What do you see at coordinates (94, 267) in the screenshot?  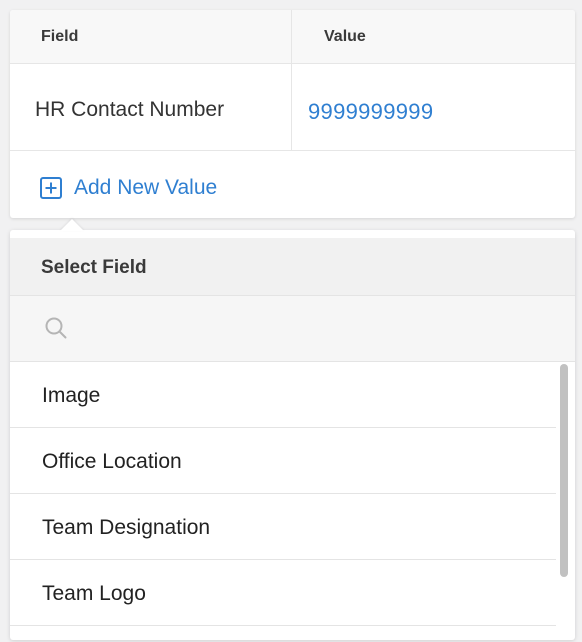 I see `dropdown-title: Select Field` at bounding box center [94, 267].